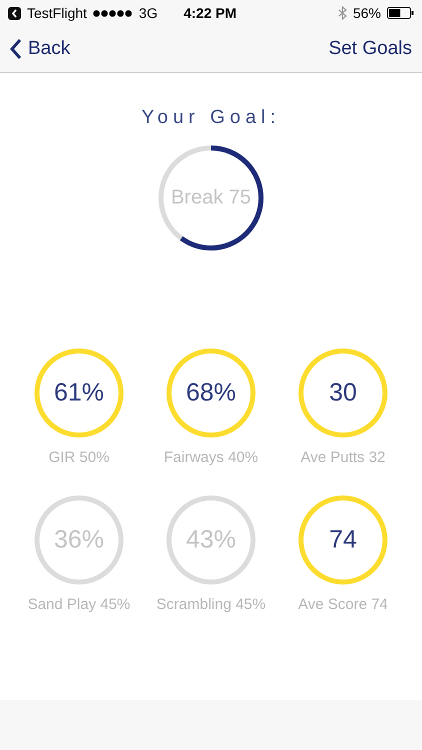 The height and width of the screenshot is (750, 422). What do you see at coordinates (366, 13) in the screenshot?
I see `battery-percent: 56%` at bounding box center [366, 13].